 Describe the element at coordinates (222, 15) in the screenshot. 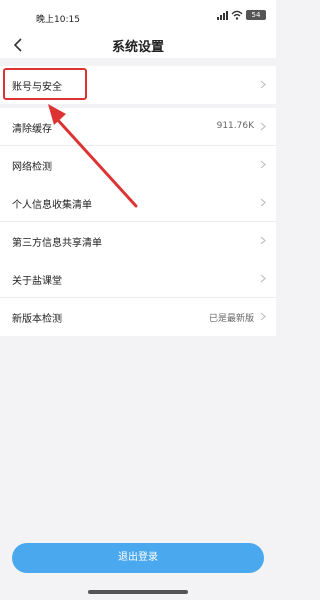

I see `signal-icon` at that location.